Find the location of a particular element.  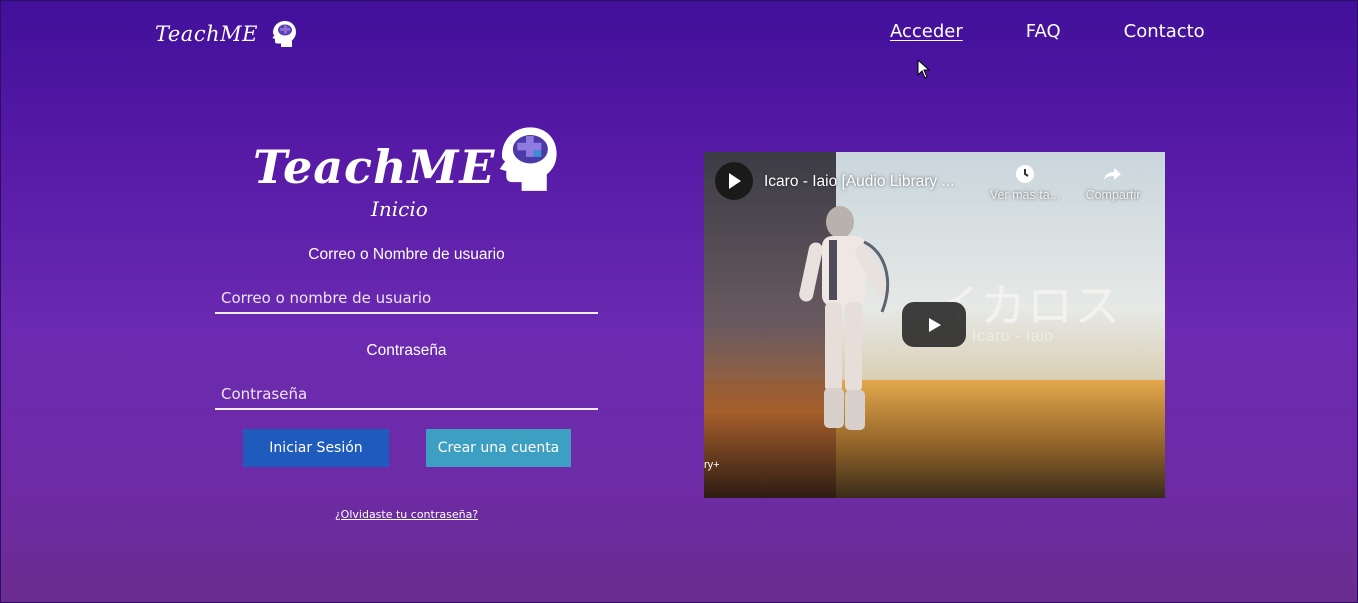

mouse-cursor-icon is located at coordinates (924, 69).